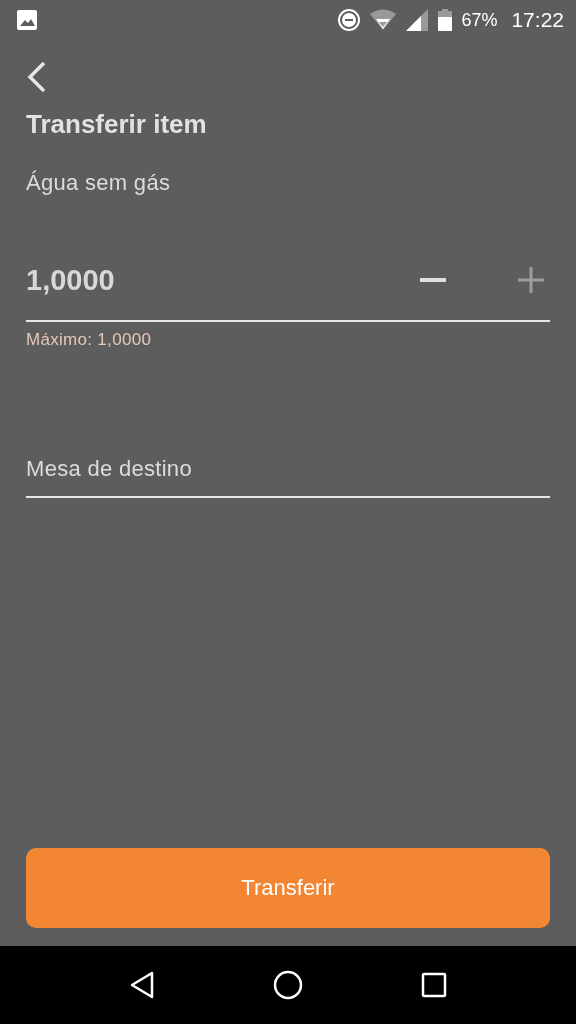 The image size is (576, 1024). What do you see at coordinates (27, 20) in the screenshot?
I see `image-icon` at bounding box center [27, 20].